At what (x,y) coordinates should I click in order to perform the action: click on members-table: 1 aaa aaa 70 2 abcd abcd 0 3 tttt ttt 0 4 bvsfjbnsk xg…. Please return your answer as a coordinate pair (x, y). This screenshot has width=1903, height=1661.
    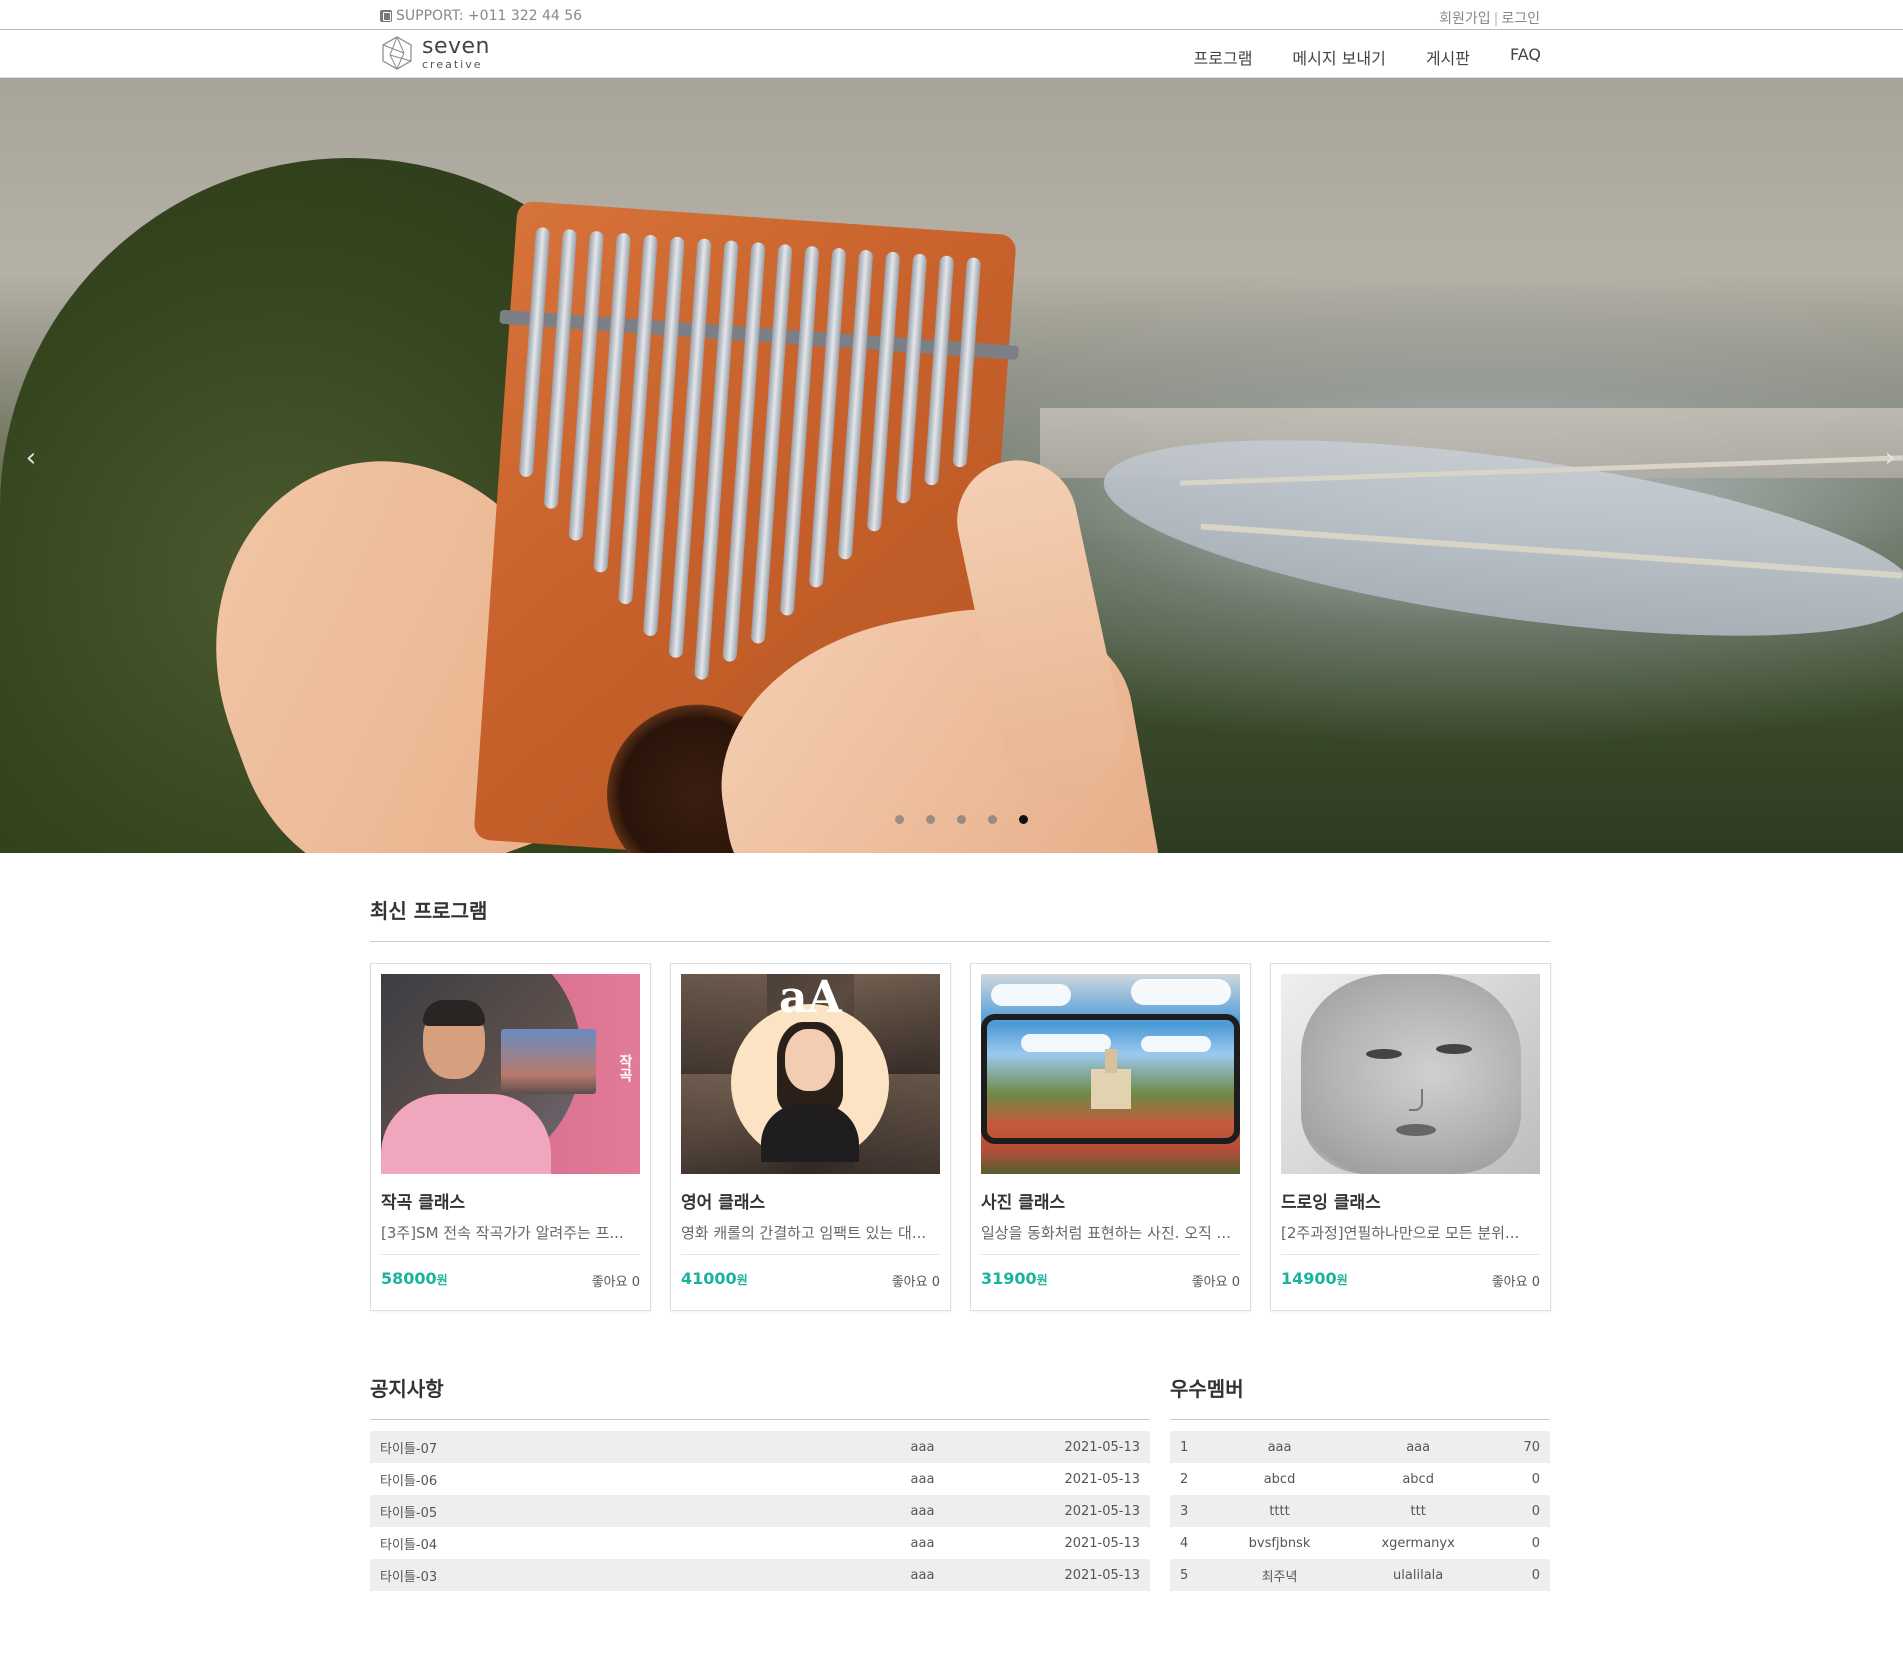
    Looking at the image, I should click on (1360, 1511).